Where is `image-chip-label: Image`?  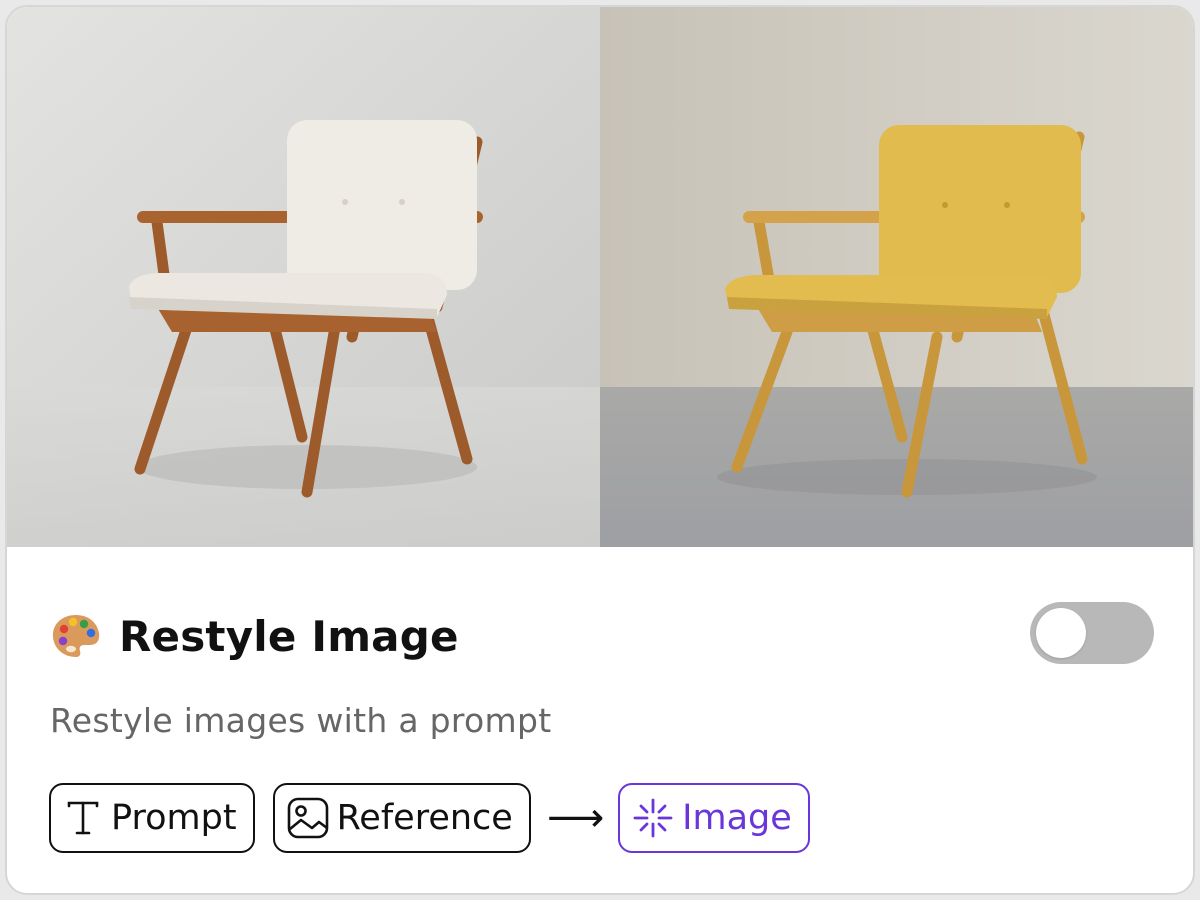
image-chip-label: Image is located at coordinates (737, 818).